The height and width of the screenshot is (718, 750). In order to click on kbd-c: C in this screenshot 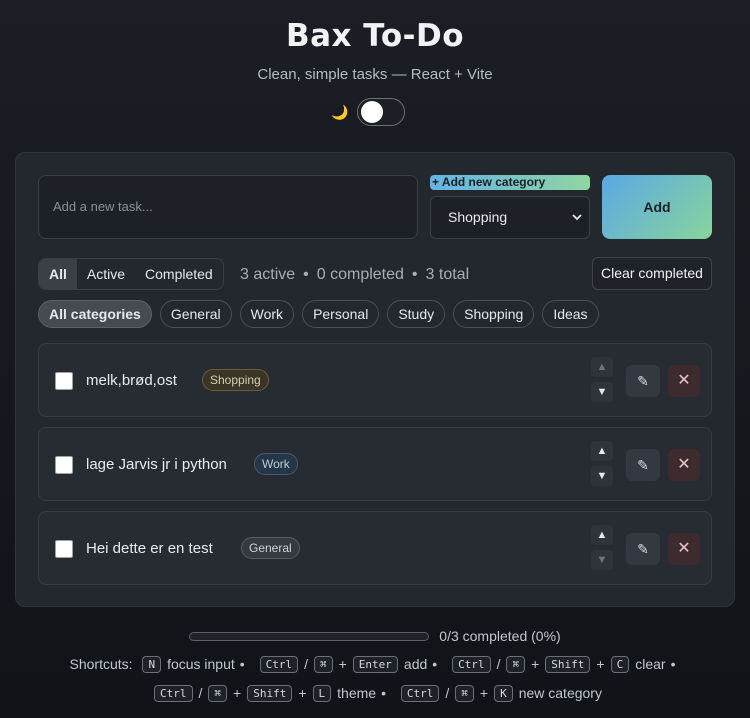, I will do `click(620, 664)`.